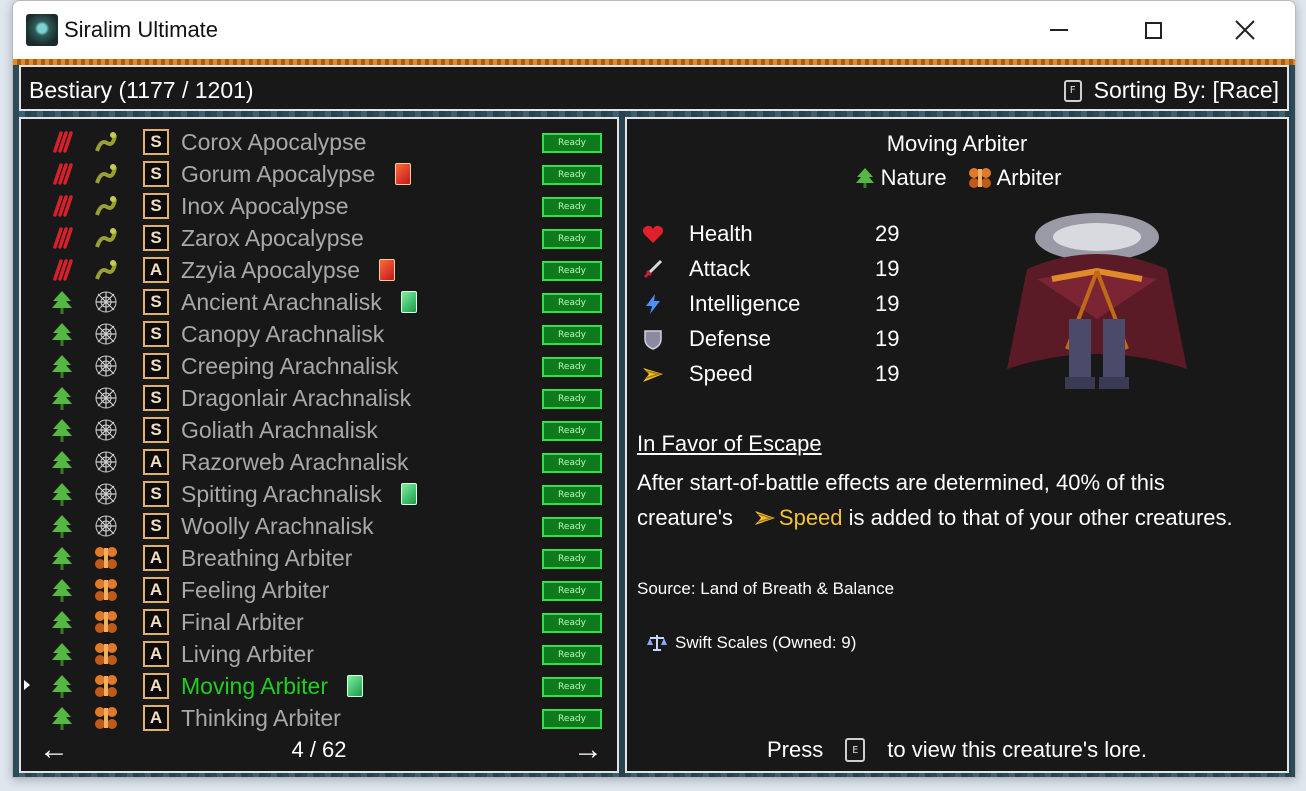  Describe the element at coordinates (657, 643) in the screenshot. I see `scales-icon` at that location.